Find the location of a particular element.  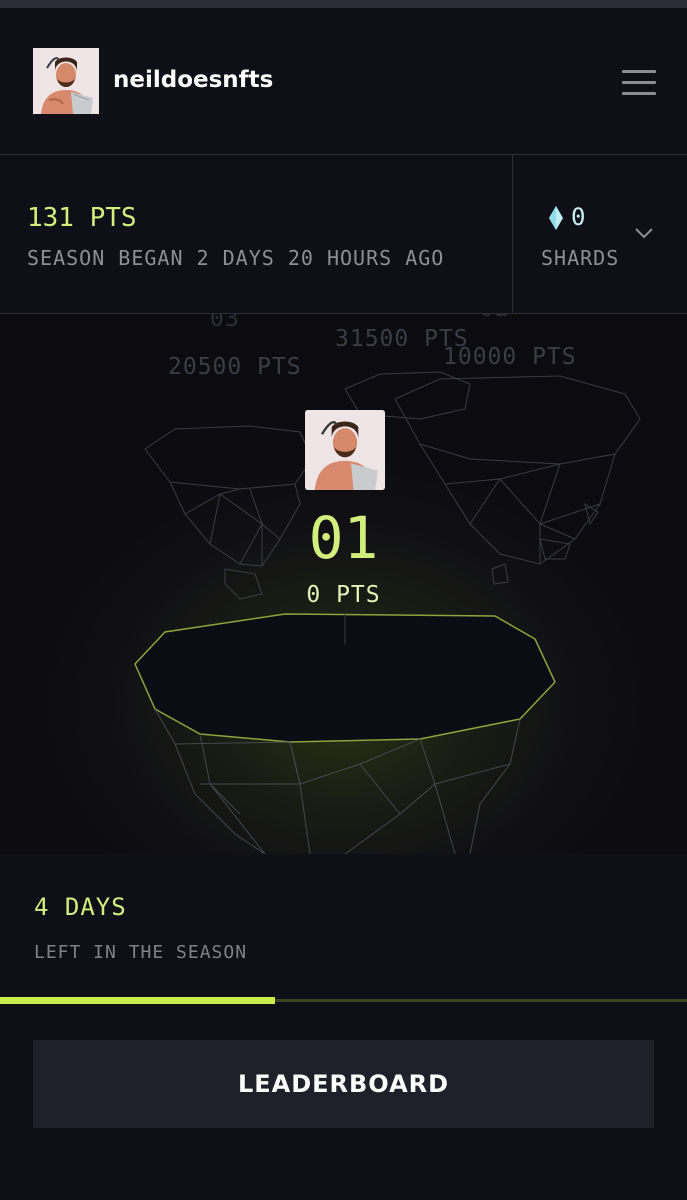

shards-dropdown: 0 SHARDS is located at coordinates (600, 234).